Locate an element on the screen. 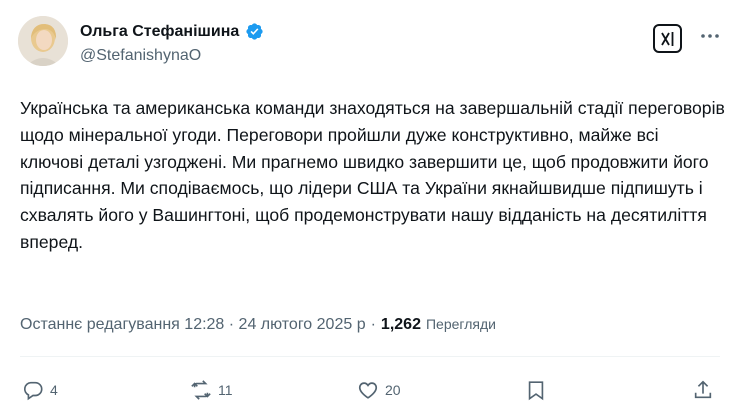 The width and height of the screenshot is (740, 420). bookmark-icon is located at coordinates (536, 391).